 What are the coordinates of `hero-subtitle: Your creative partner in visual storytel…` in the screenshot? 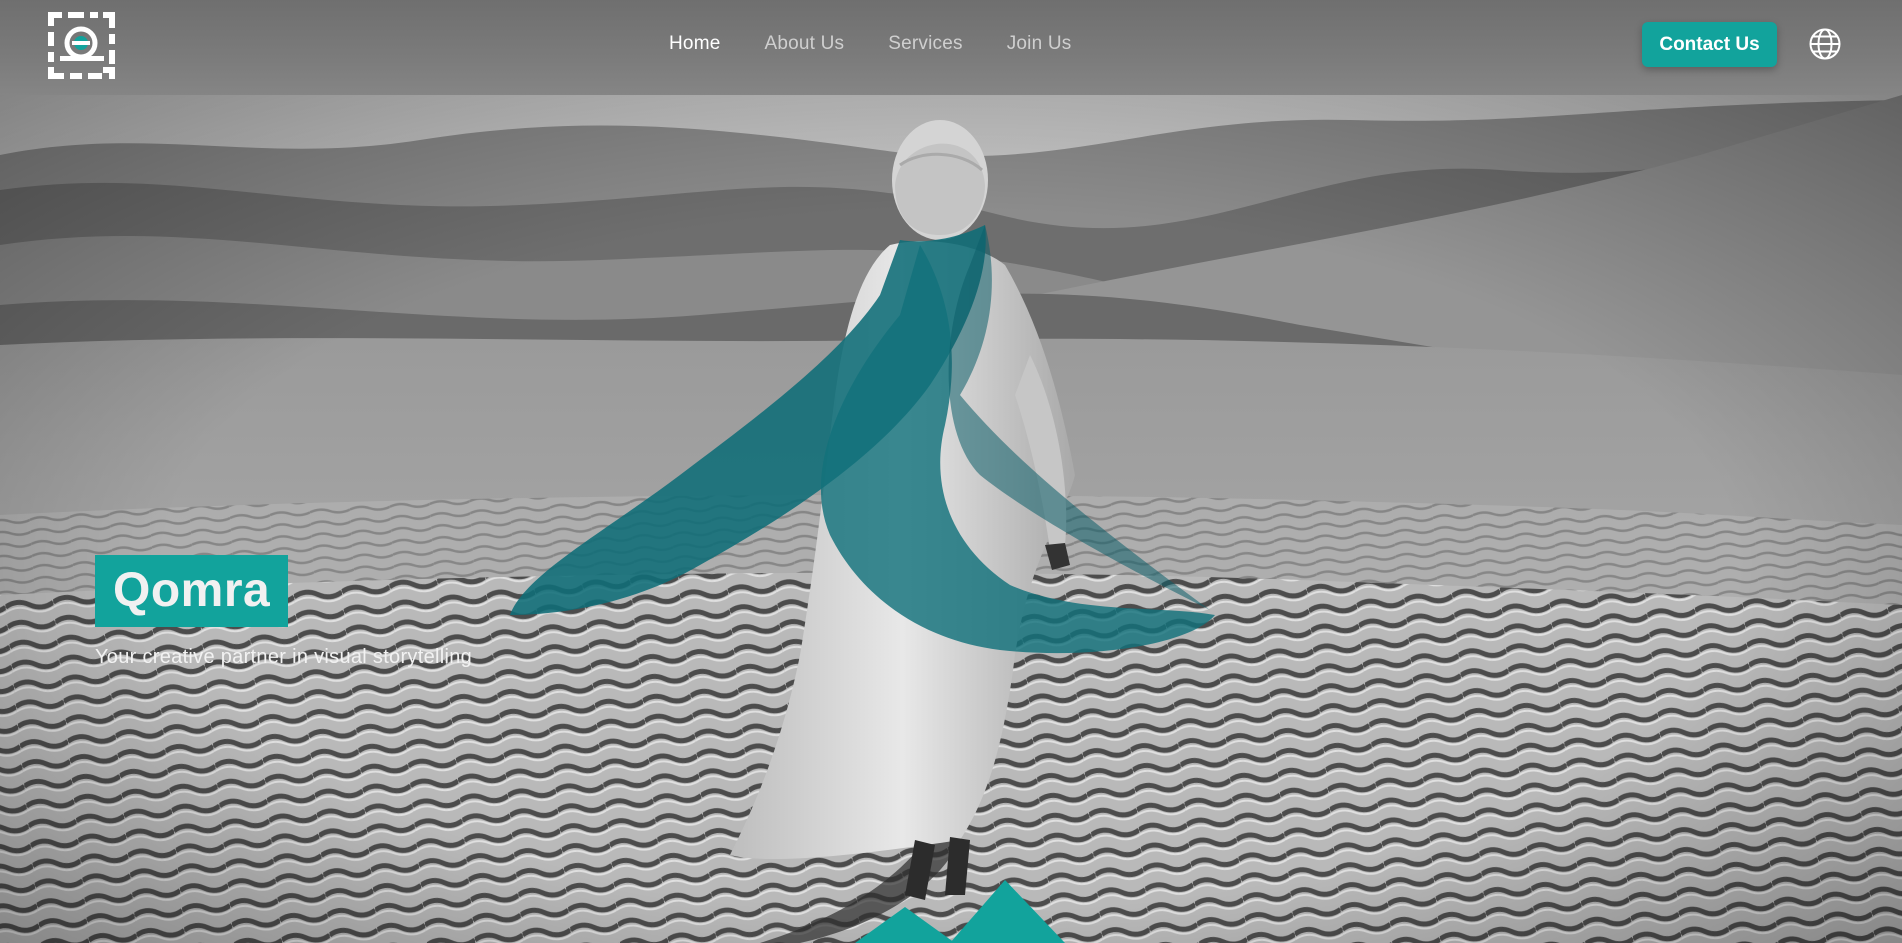 It's located at (284, 657).